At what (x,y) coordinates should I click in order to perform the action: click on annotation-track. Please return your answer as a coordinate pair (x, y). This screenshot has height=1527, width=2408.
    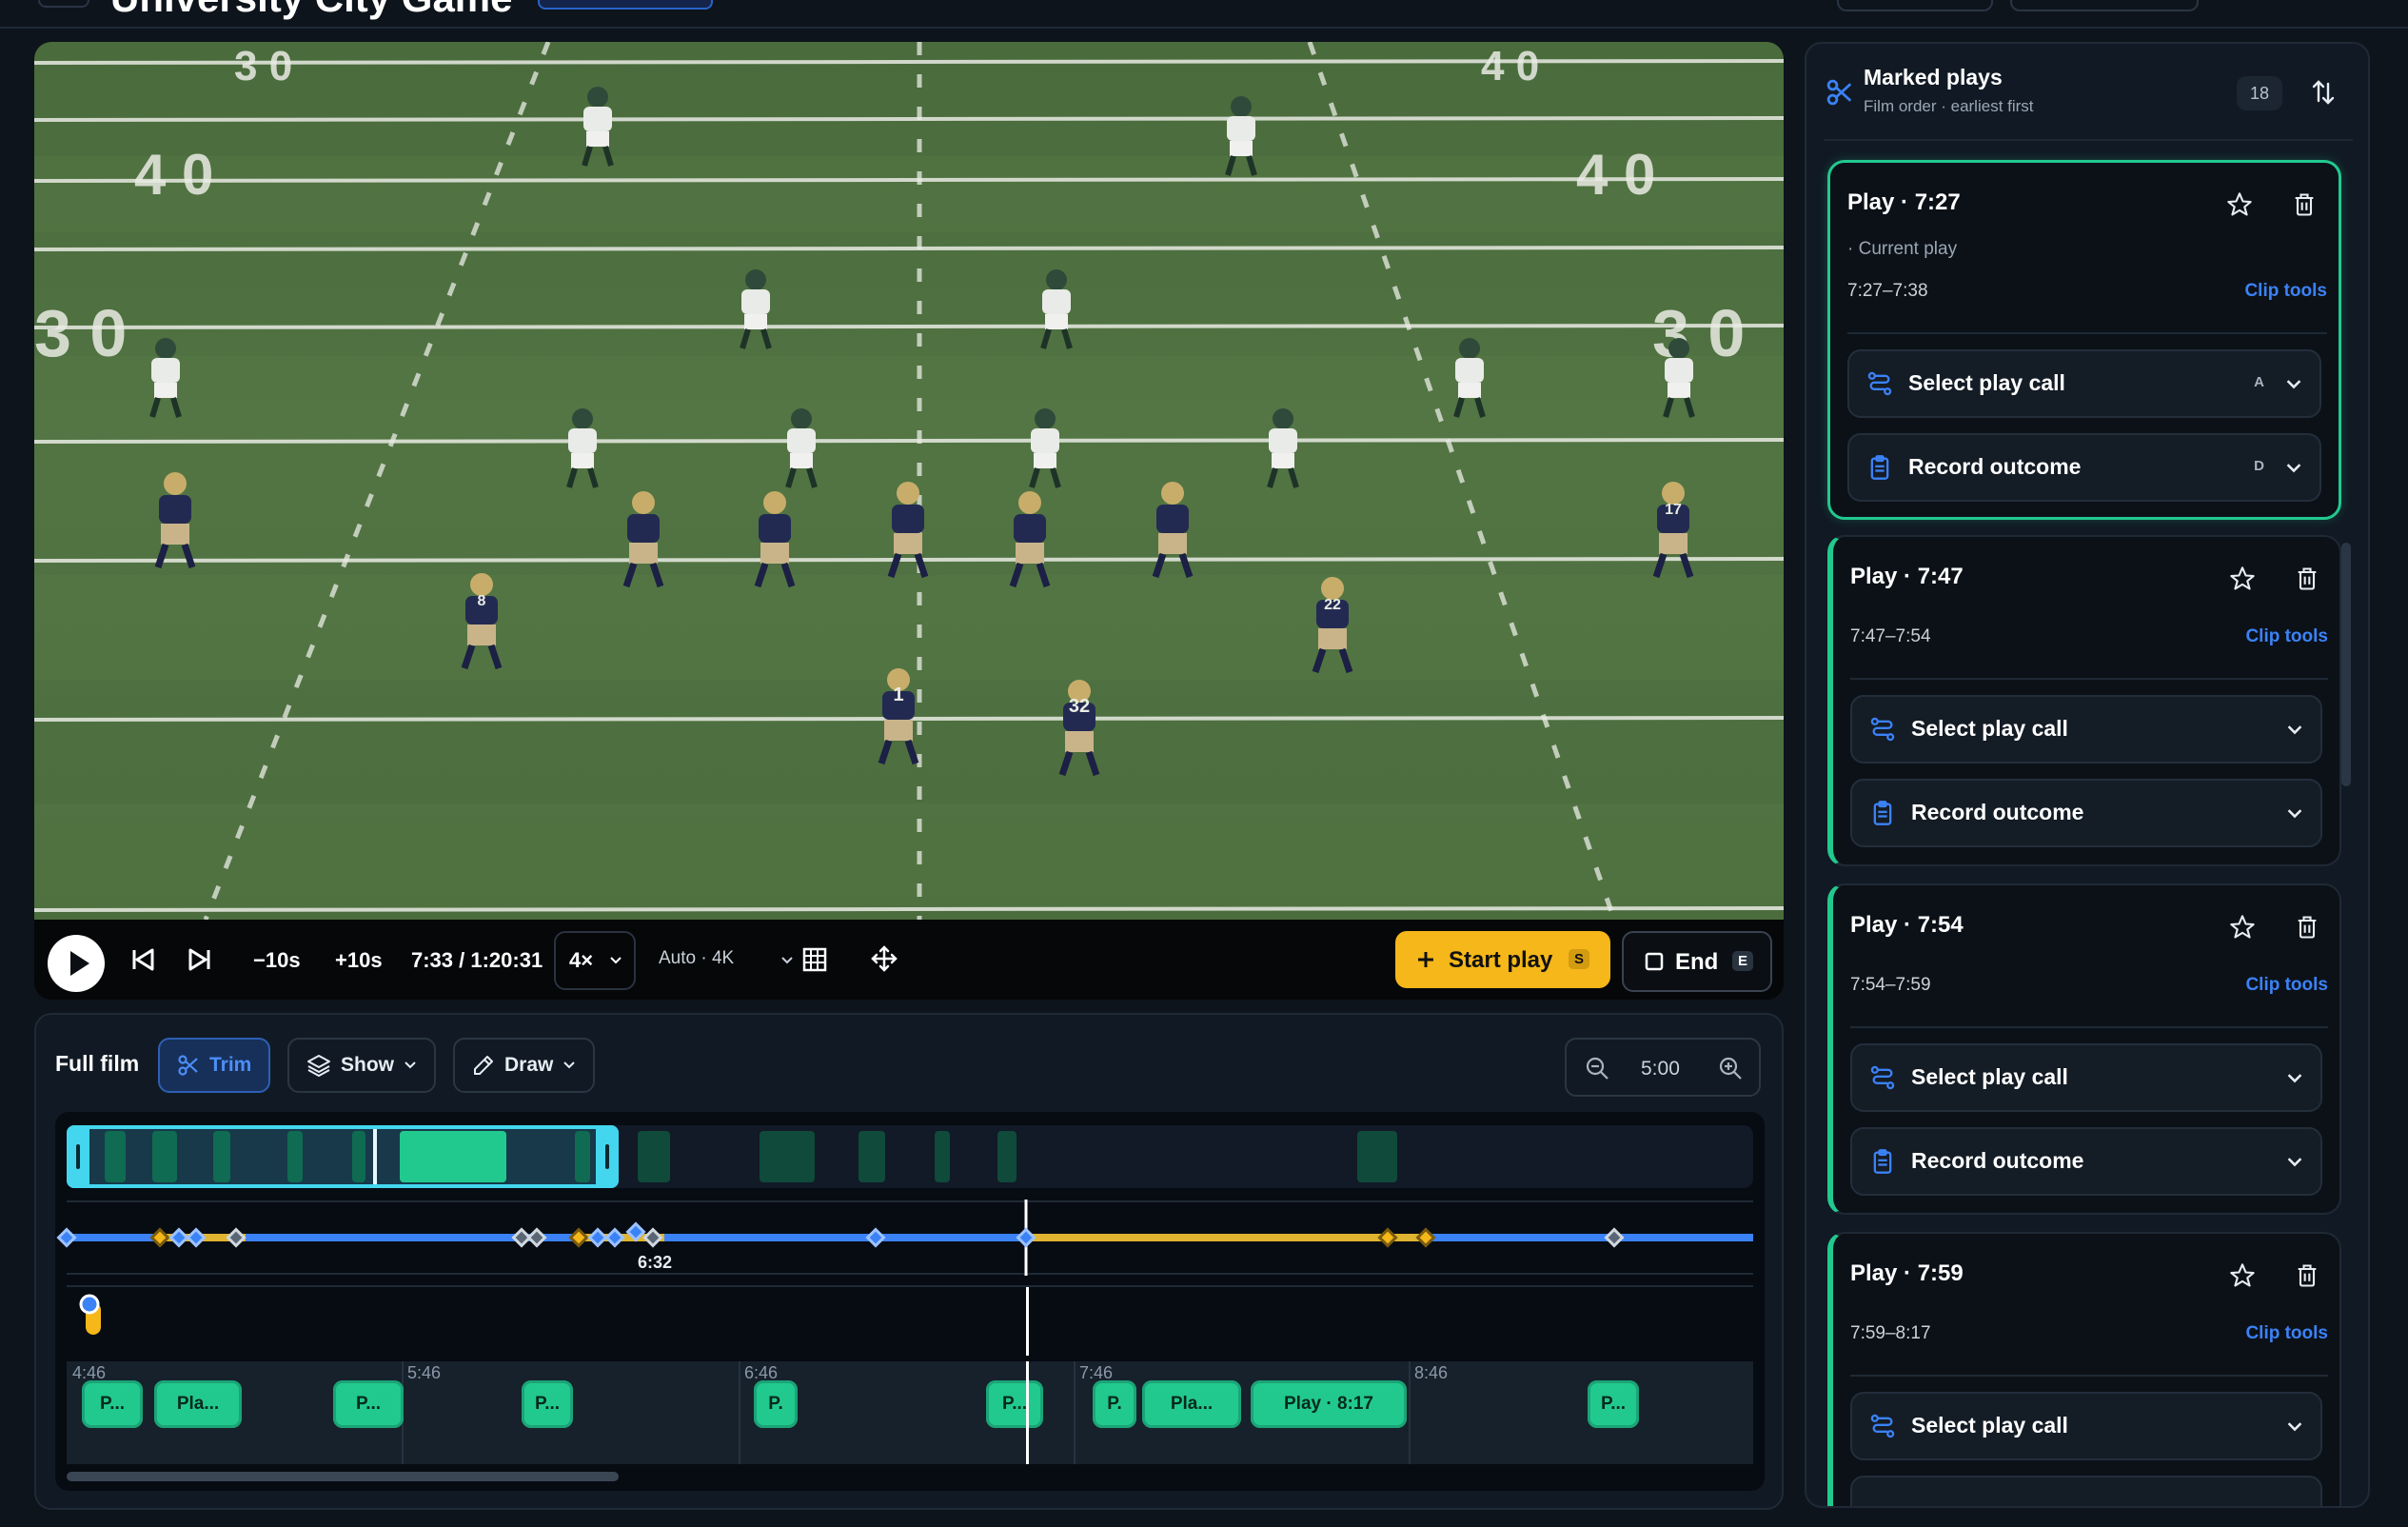
    Looking at the image, I should click on (910, 1320).